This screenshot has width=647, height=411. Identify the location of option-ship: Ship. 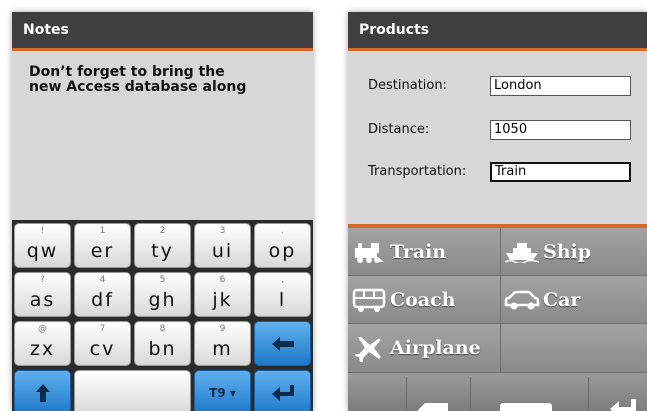
(574, 252).